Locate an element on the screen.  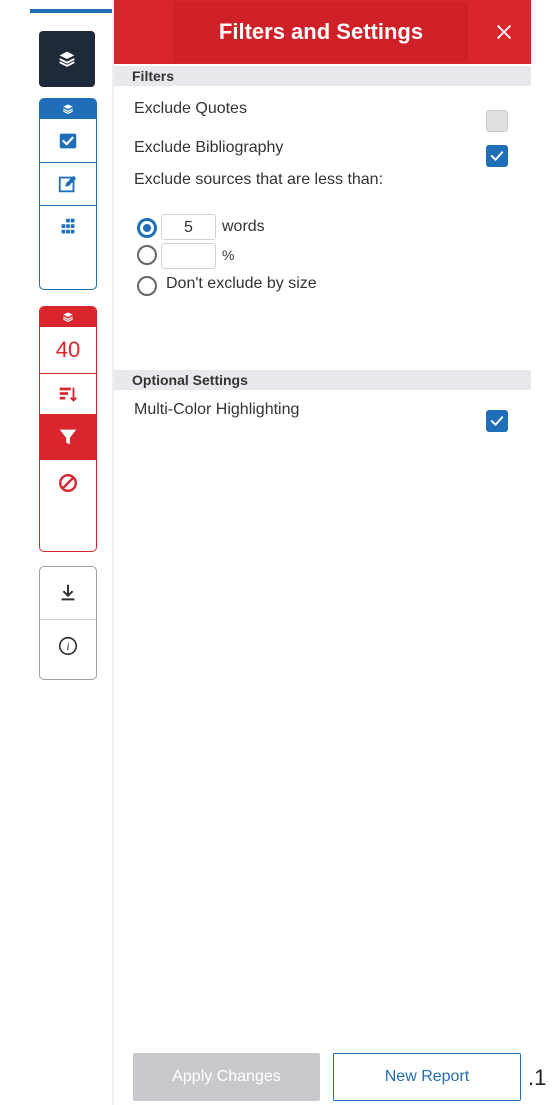
multi-color-checkbox is located at coordinates (497, 421).